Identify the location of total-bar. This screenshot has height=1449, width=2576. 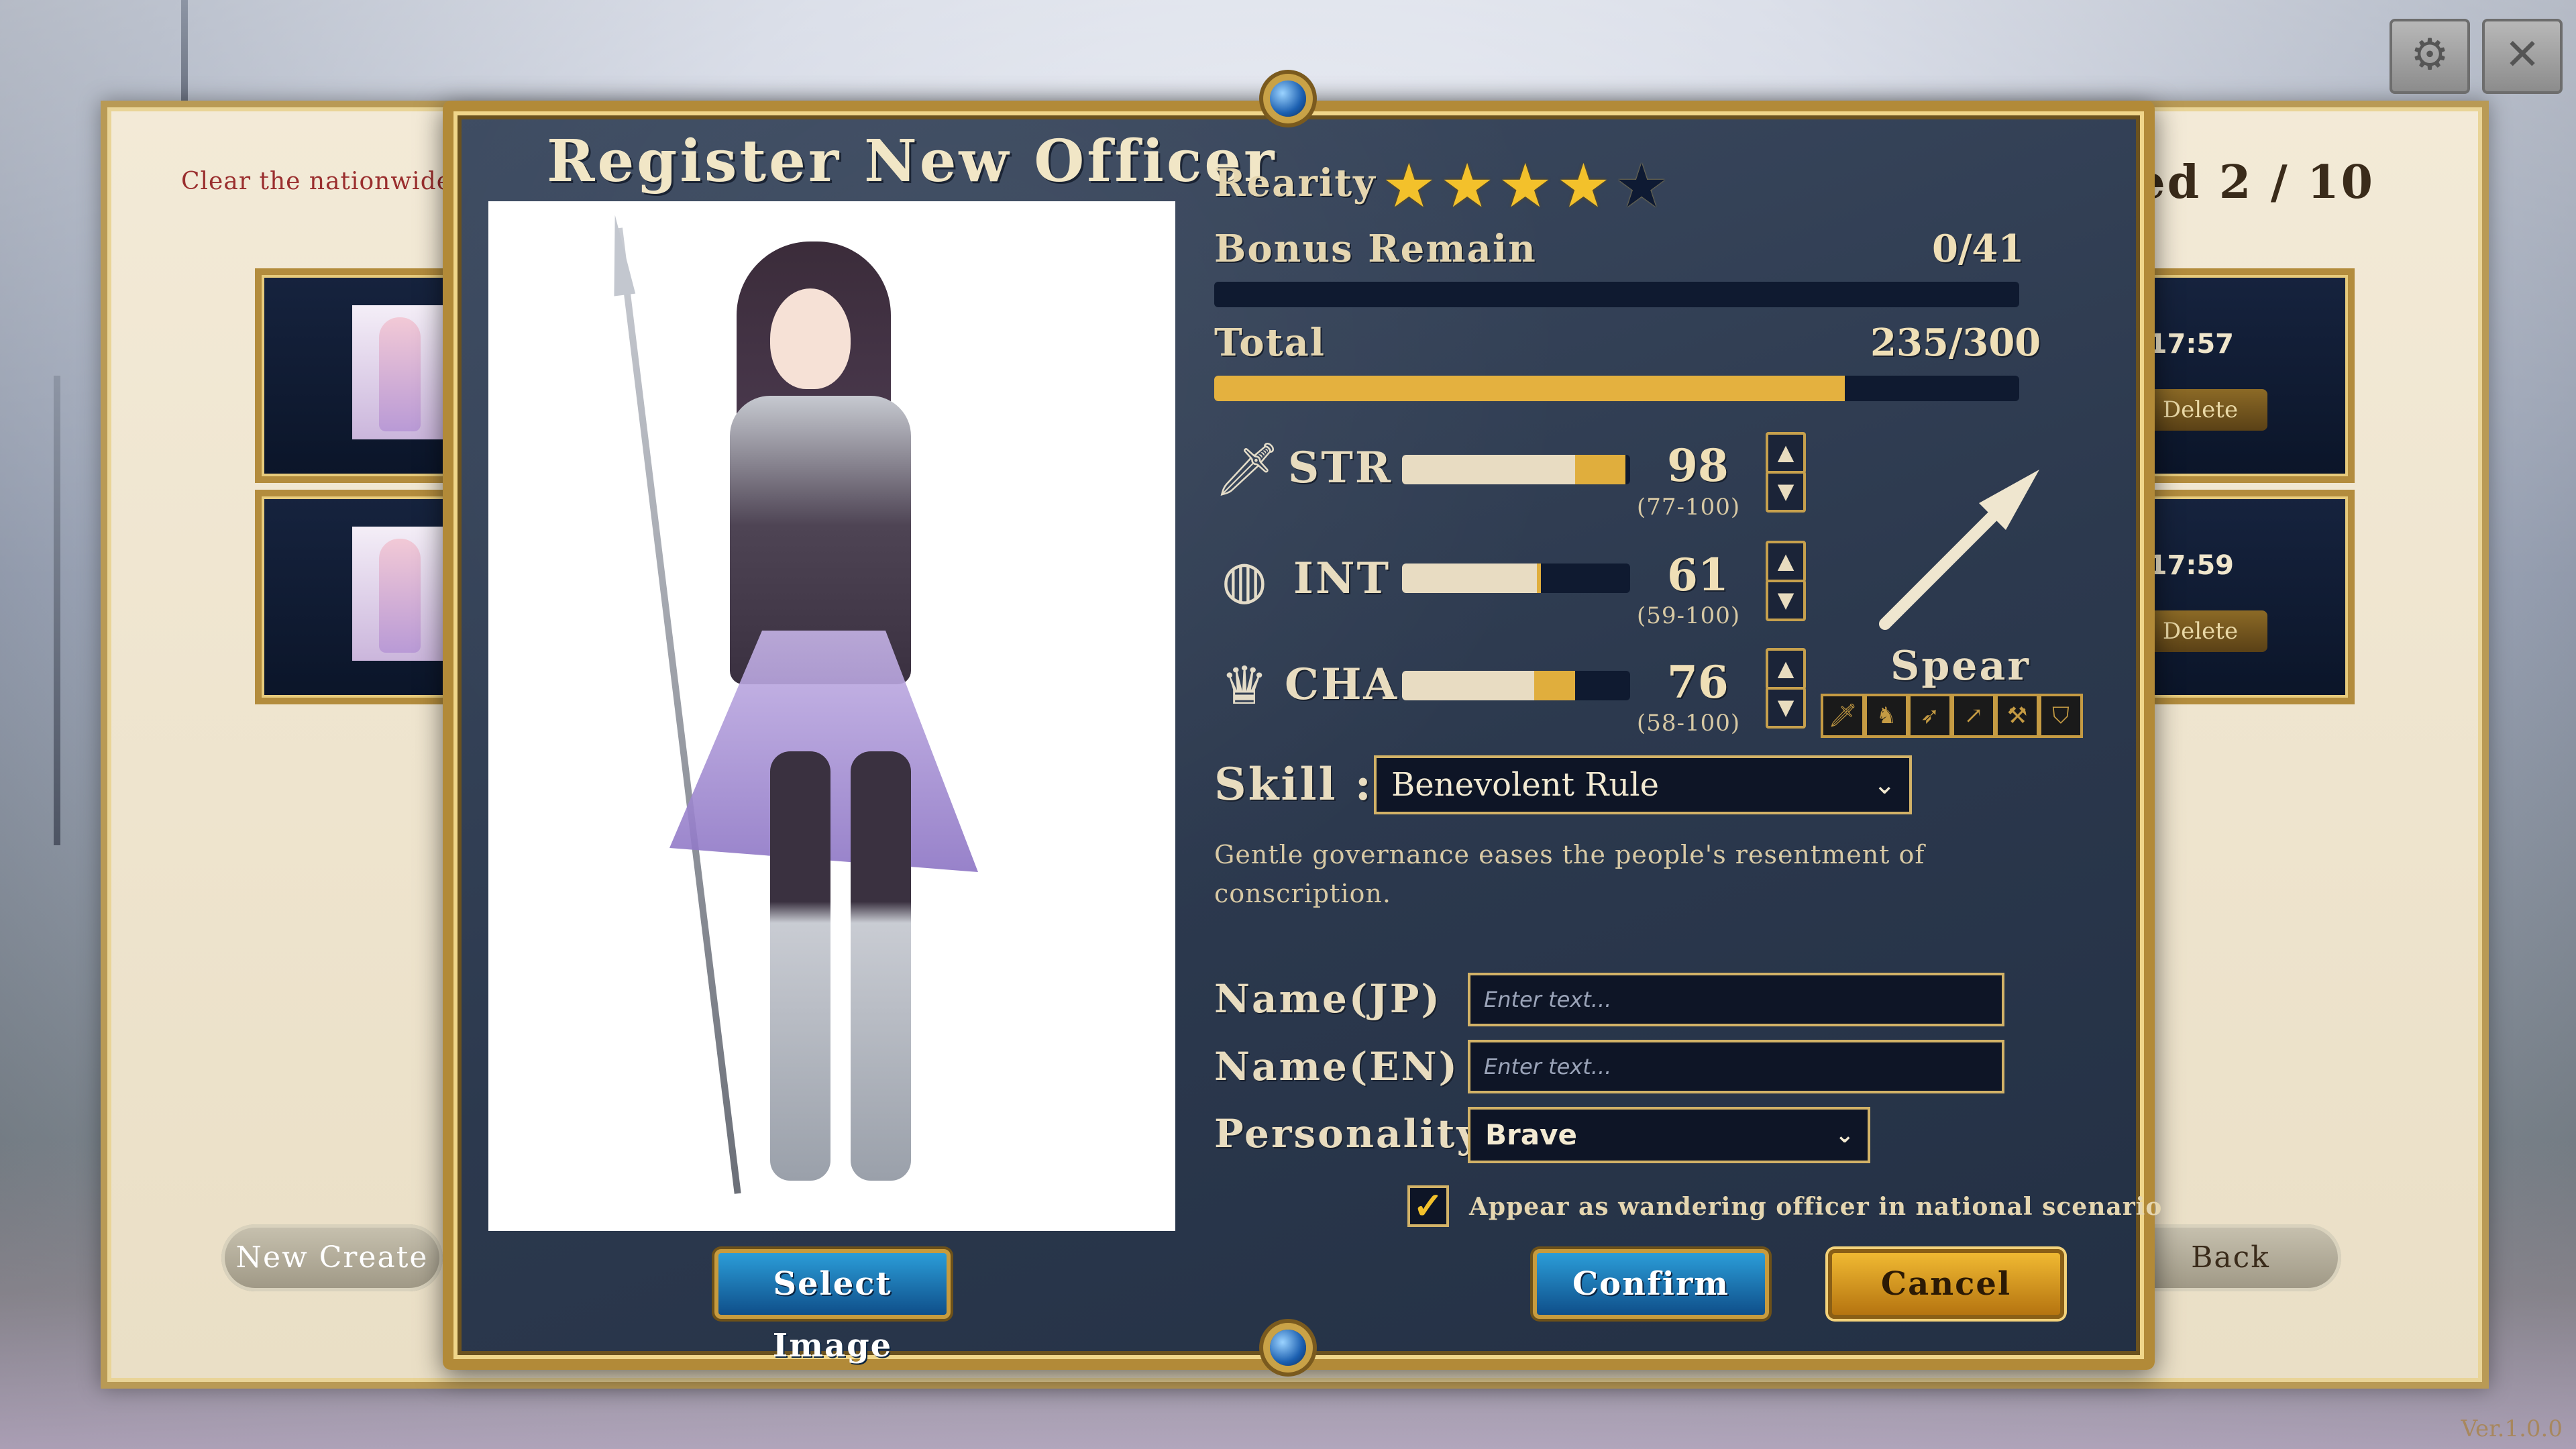
(1616, 388).